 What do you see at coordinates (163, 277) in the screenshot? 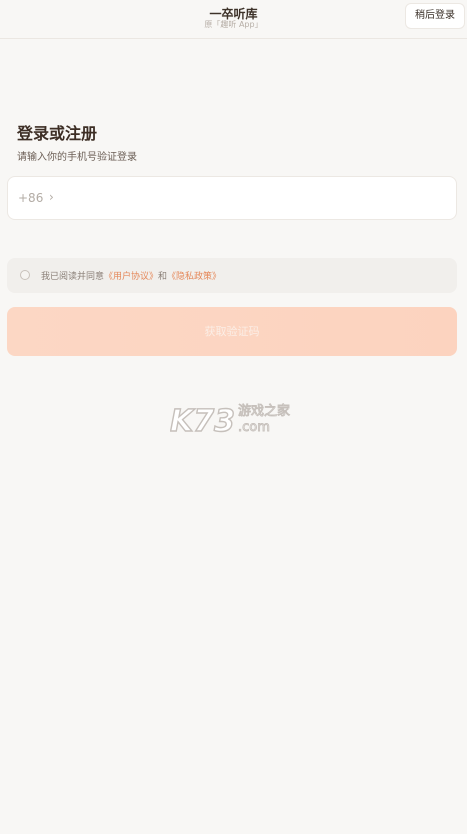
I see `agreement-conjunction: 和` at bounding box center [163, 277].